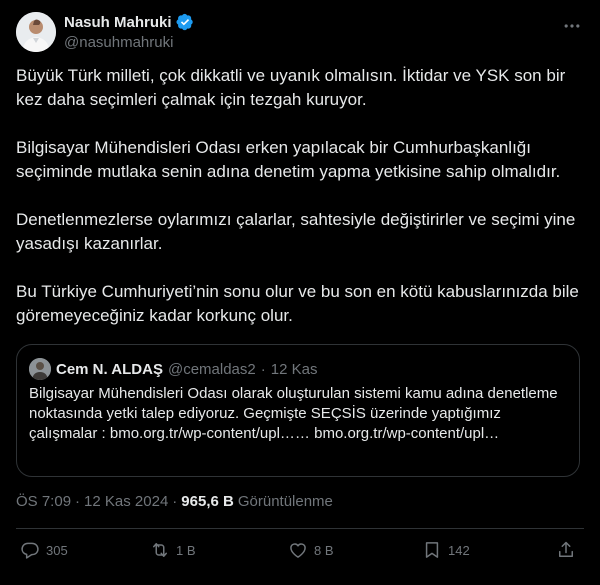  I want to click on quoted-author-name: Cem N. ALDAŞ, so click(109, 369).